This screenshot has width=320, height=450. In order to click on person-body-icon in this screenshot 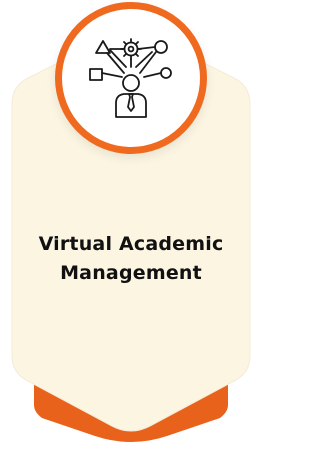, I will do `click(131, 105)`.